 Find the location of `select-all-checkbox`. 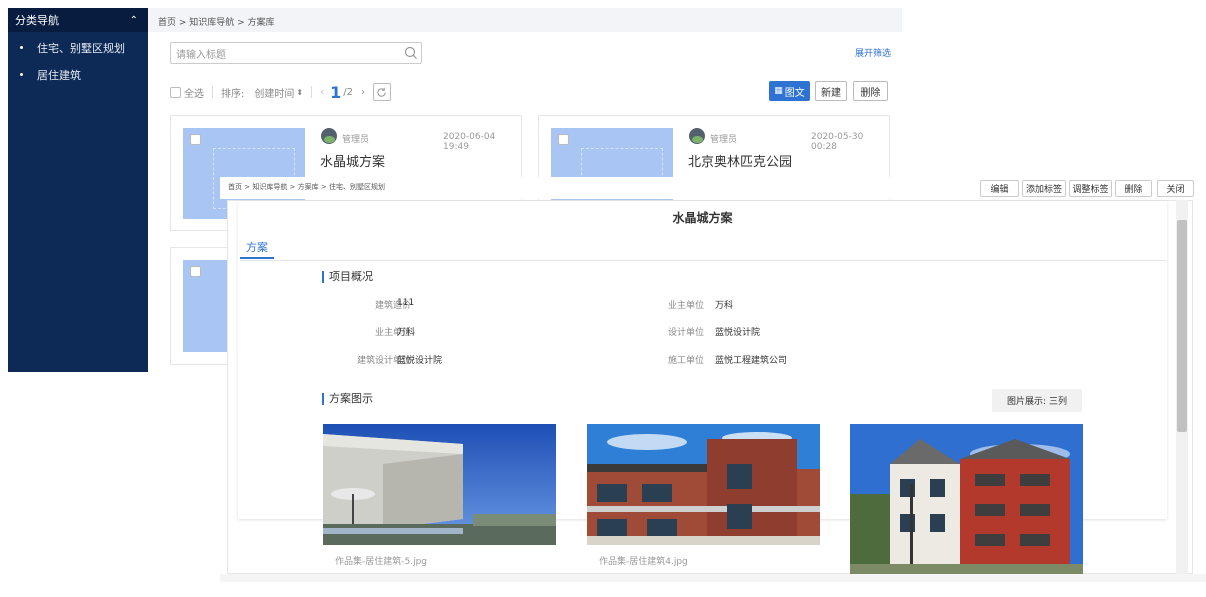

select-all-checkbox is located at coordinates (175, 92).